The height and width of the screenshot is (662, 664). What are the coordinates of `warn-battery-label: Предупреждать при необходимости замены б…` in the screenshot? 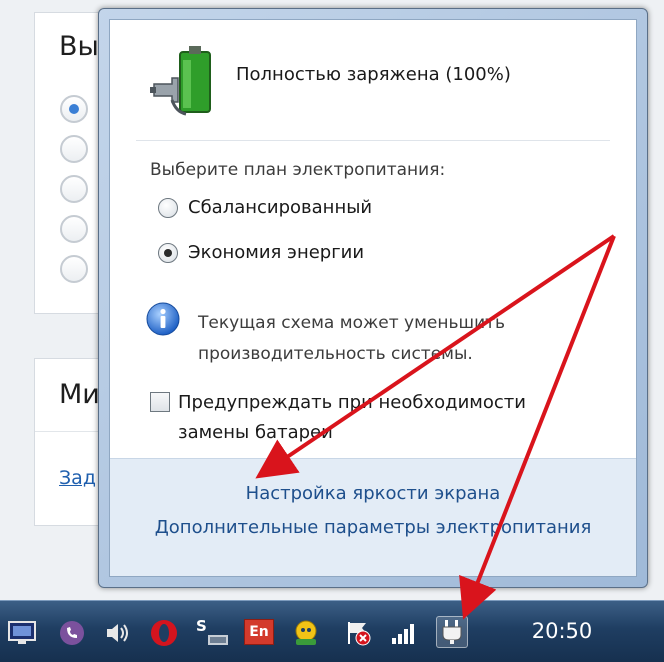 It's located at (352, 417).